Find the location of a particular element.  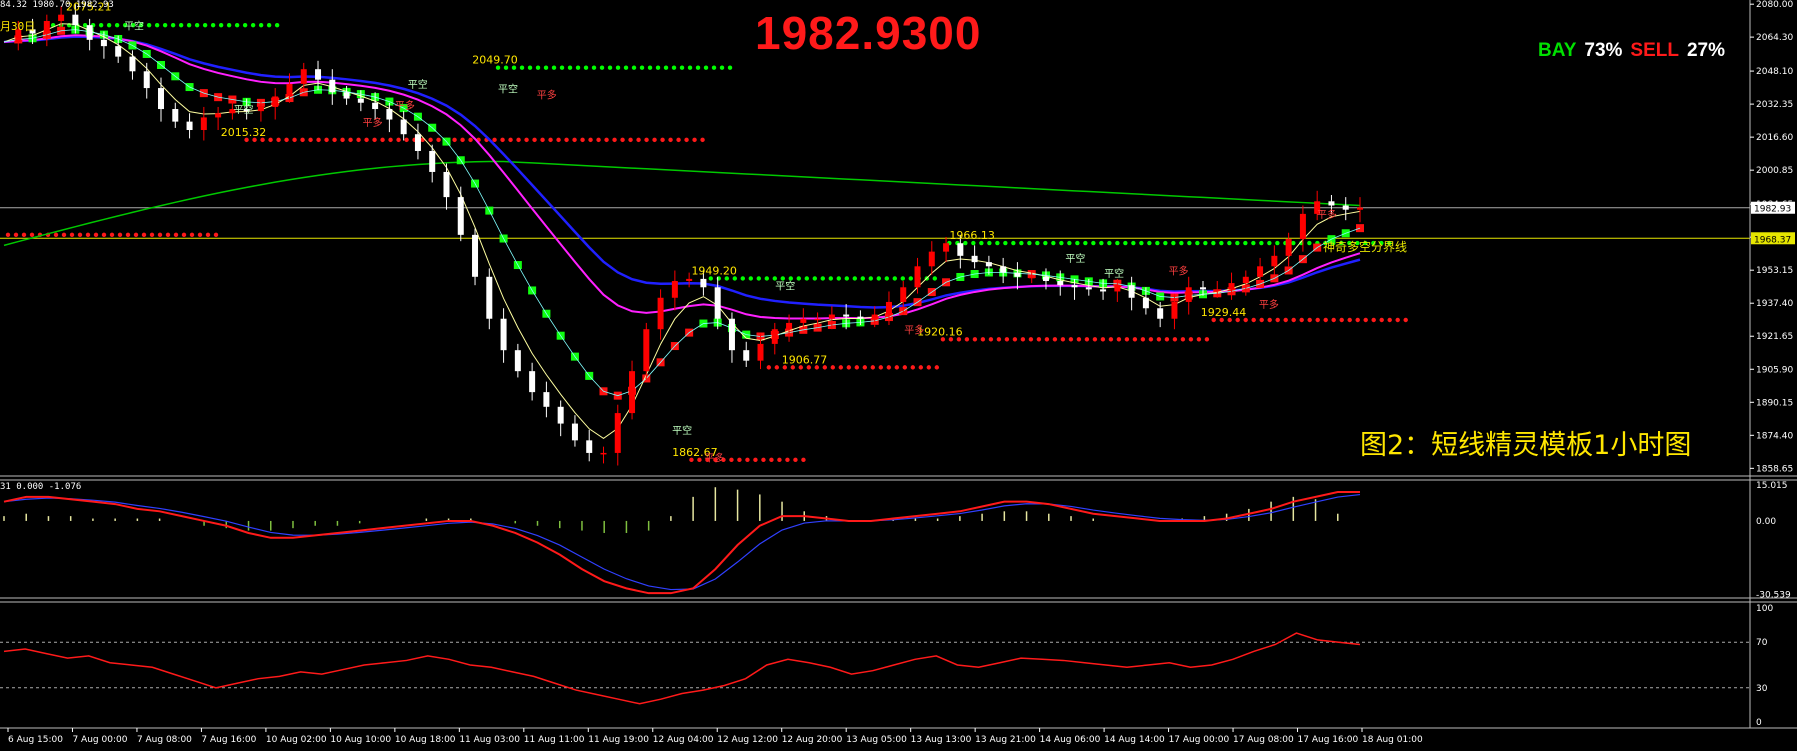

price-label: 1929.44 is located at coordinates (1224, 312).